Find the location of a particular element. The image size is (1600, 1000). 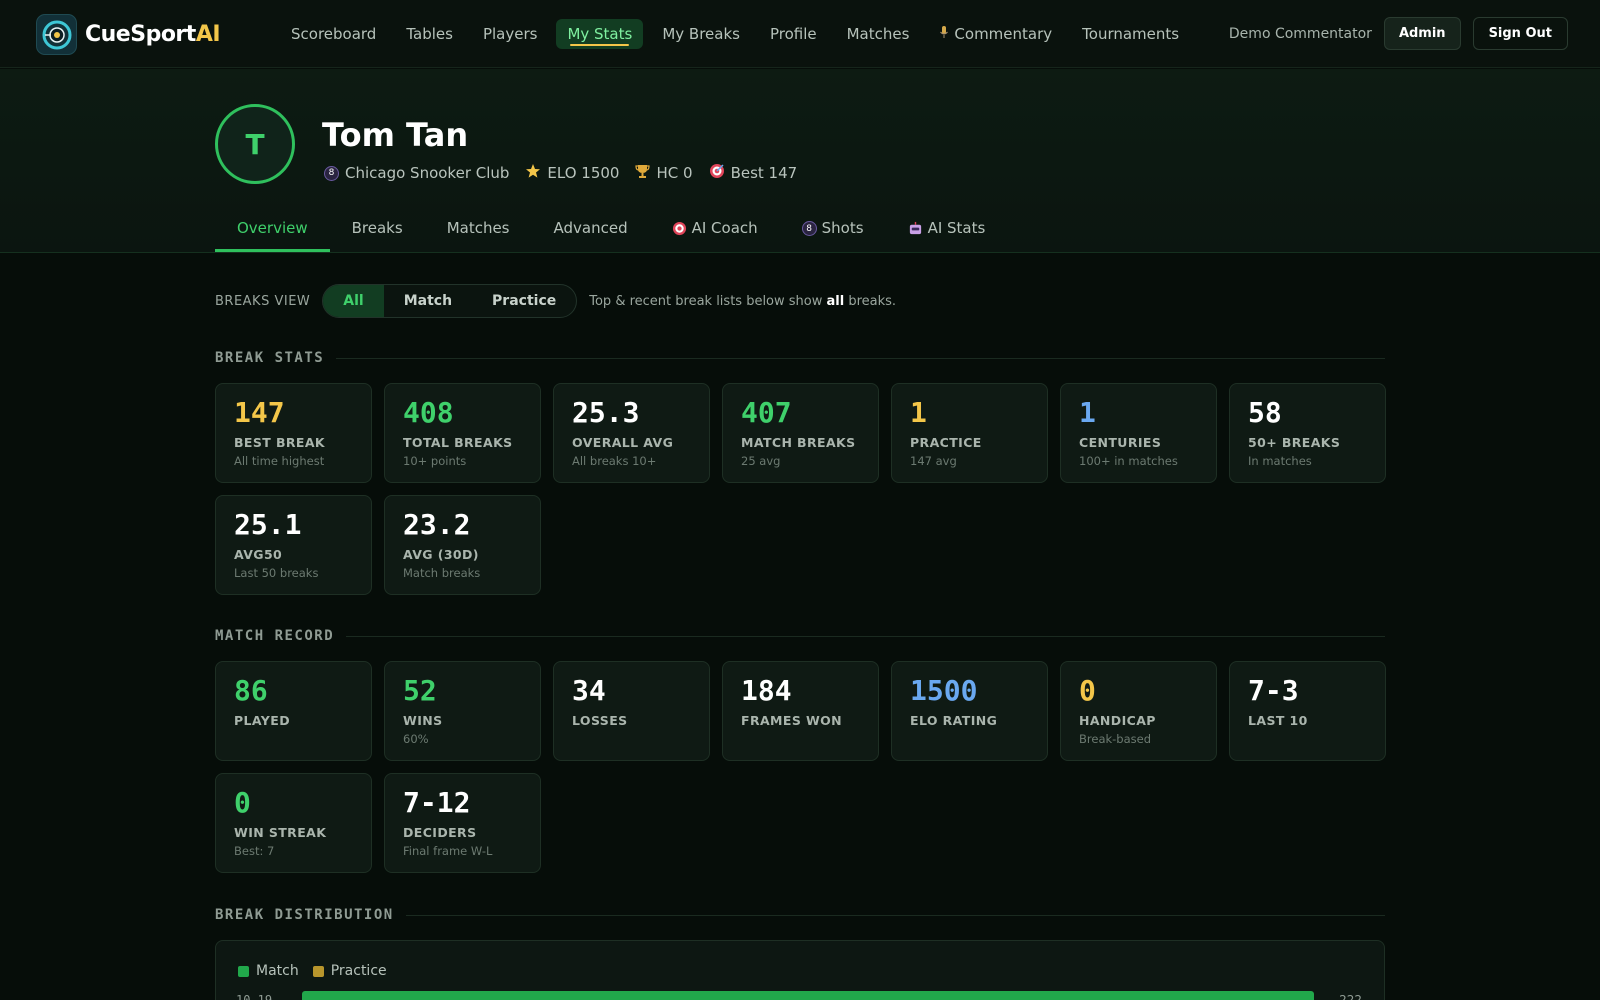

tab-shots: 8 Shots is located at coordinates (833, 232).